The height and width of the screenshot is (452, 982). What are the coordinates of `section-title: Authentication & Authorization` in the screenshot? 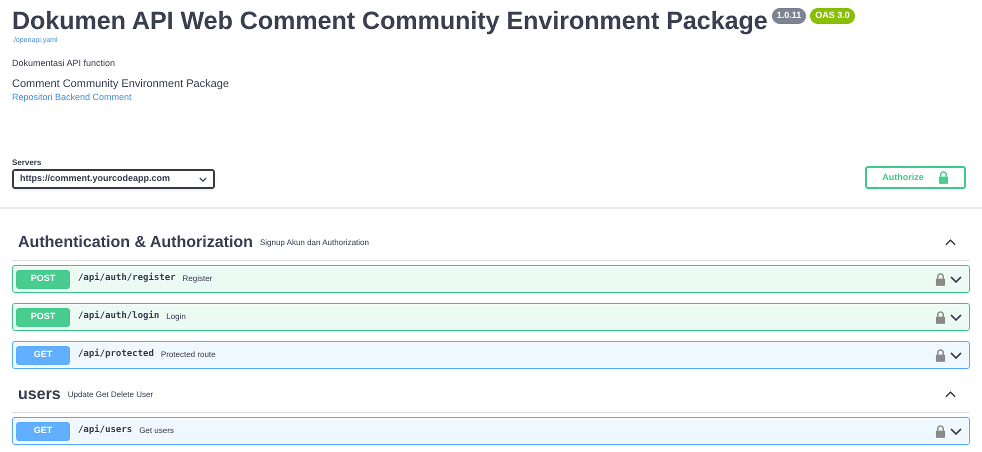 It's located at (135, 242).